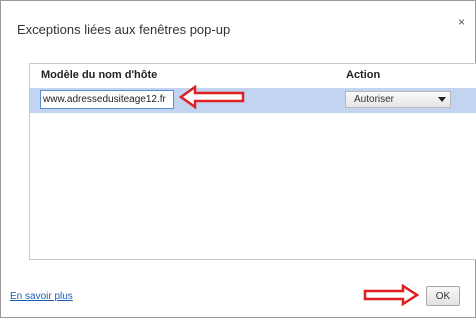 The height and width of the screenshot is (318, 476). What do you see at coordinates (363, 75) in the screenshot?
I see `action-column-header: Action` at bounding box center [363, 75].